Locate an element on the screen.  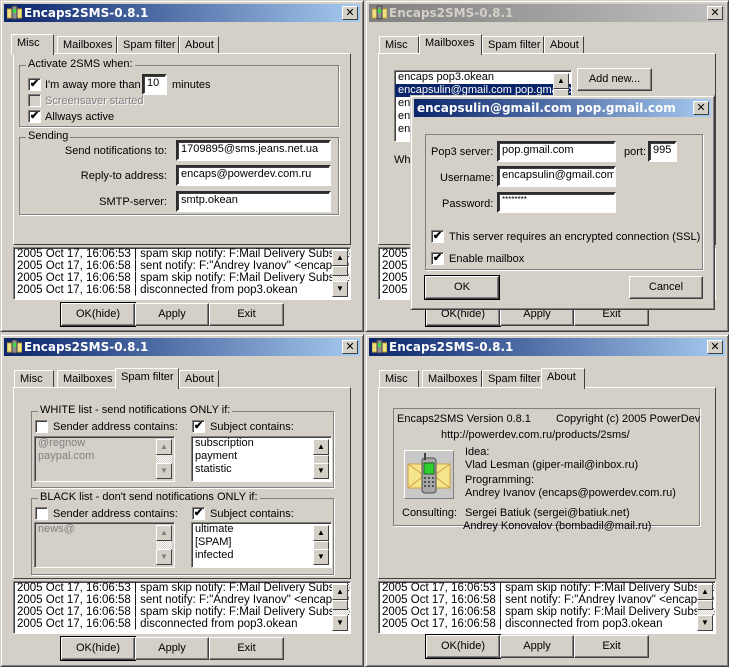
away-checkbox: ✔ is located at coordinates (34, 84).